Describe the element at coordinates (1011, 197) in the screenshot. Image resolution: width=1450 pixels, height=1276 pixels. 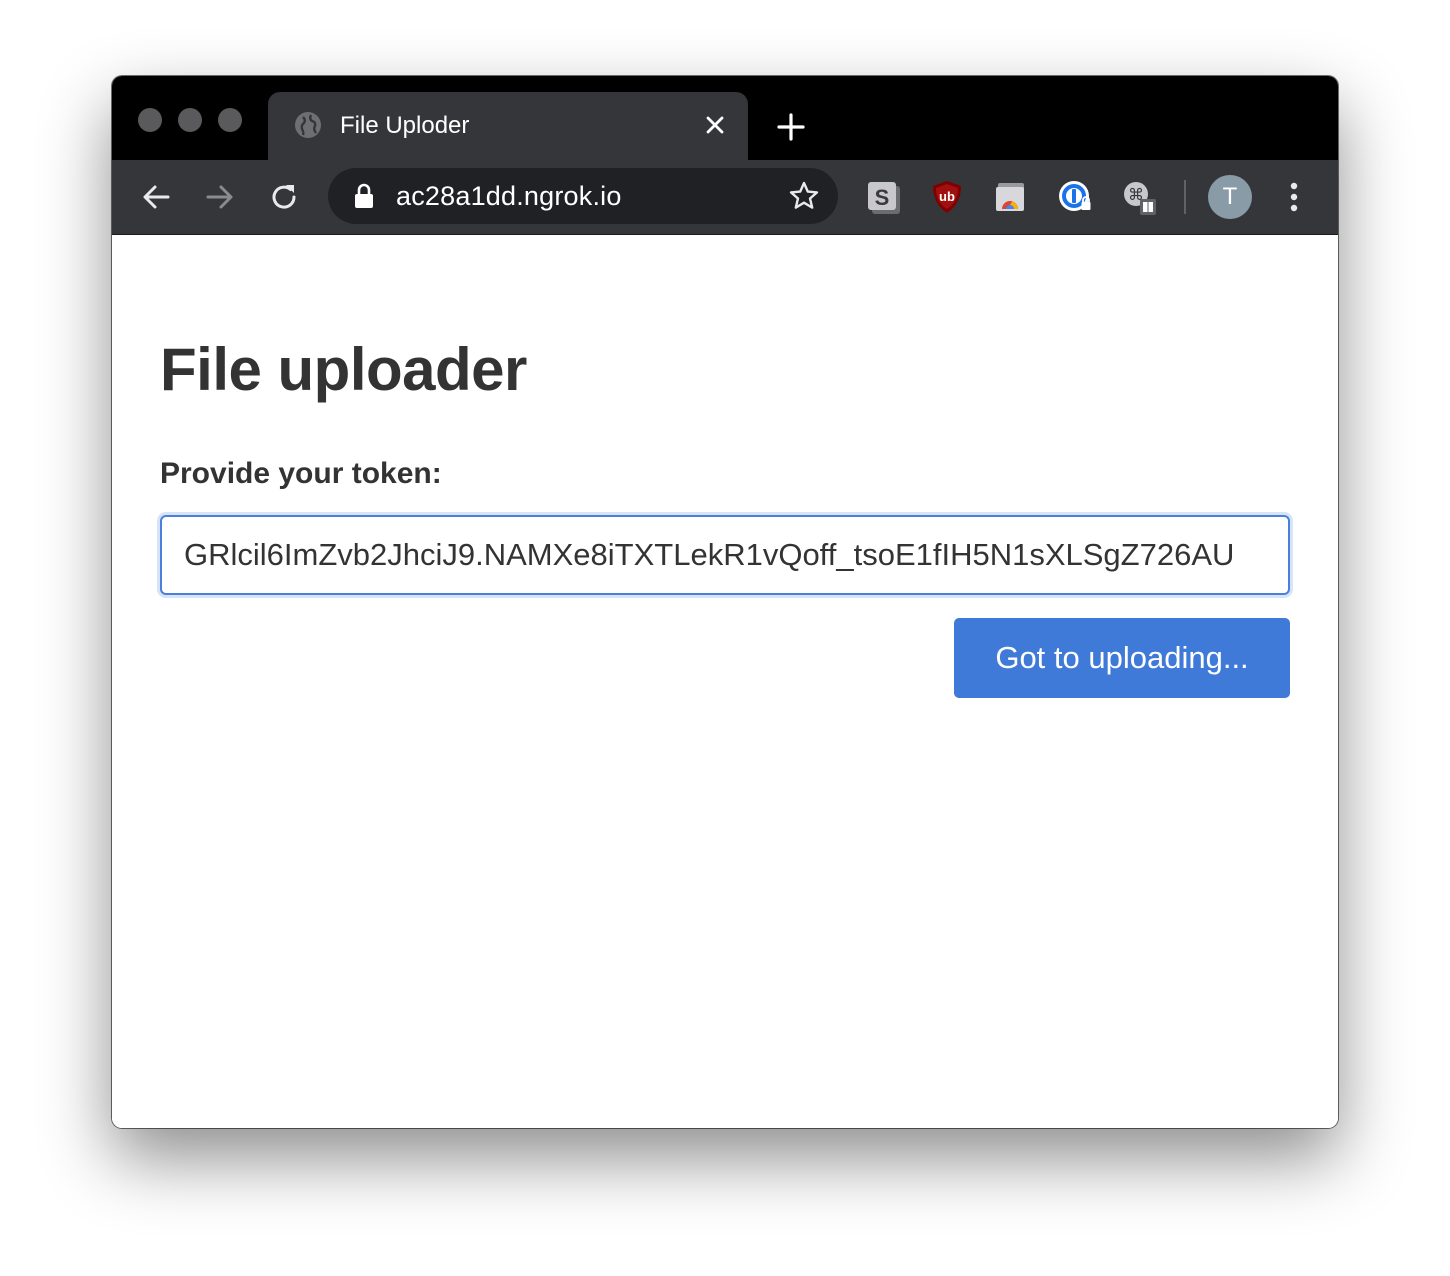
I see `chrome-cast-extension-icon` at that location.